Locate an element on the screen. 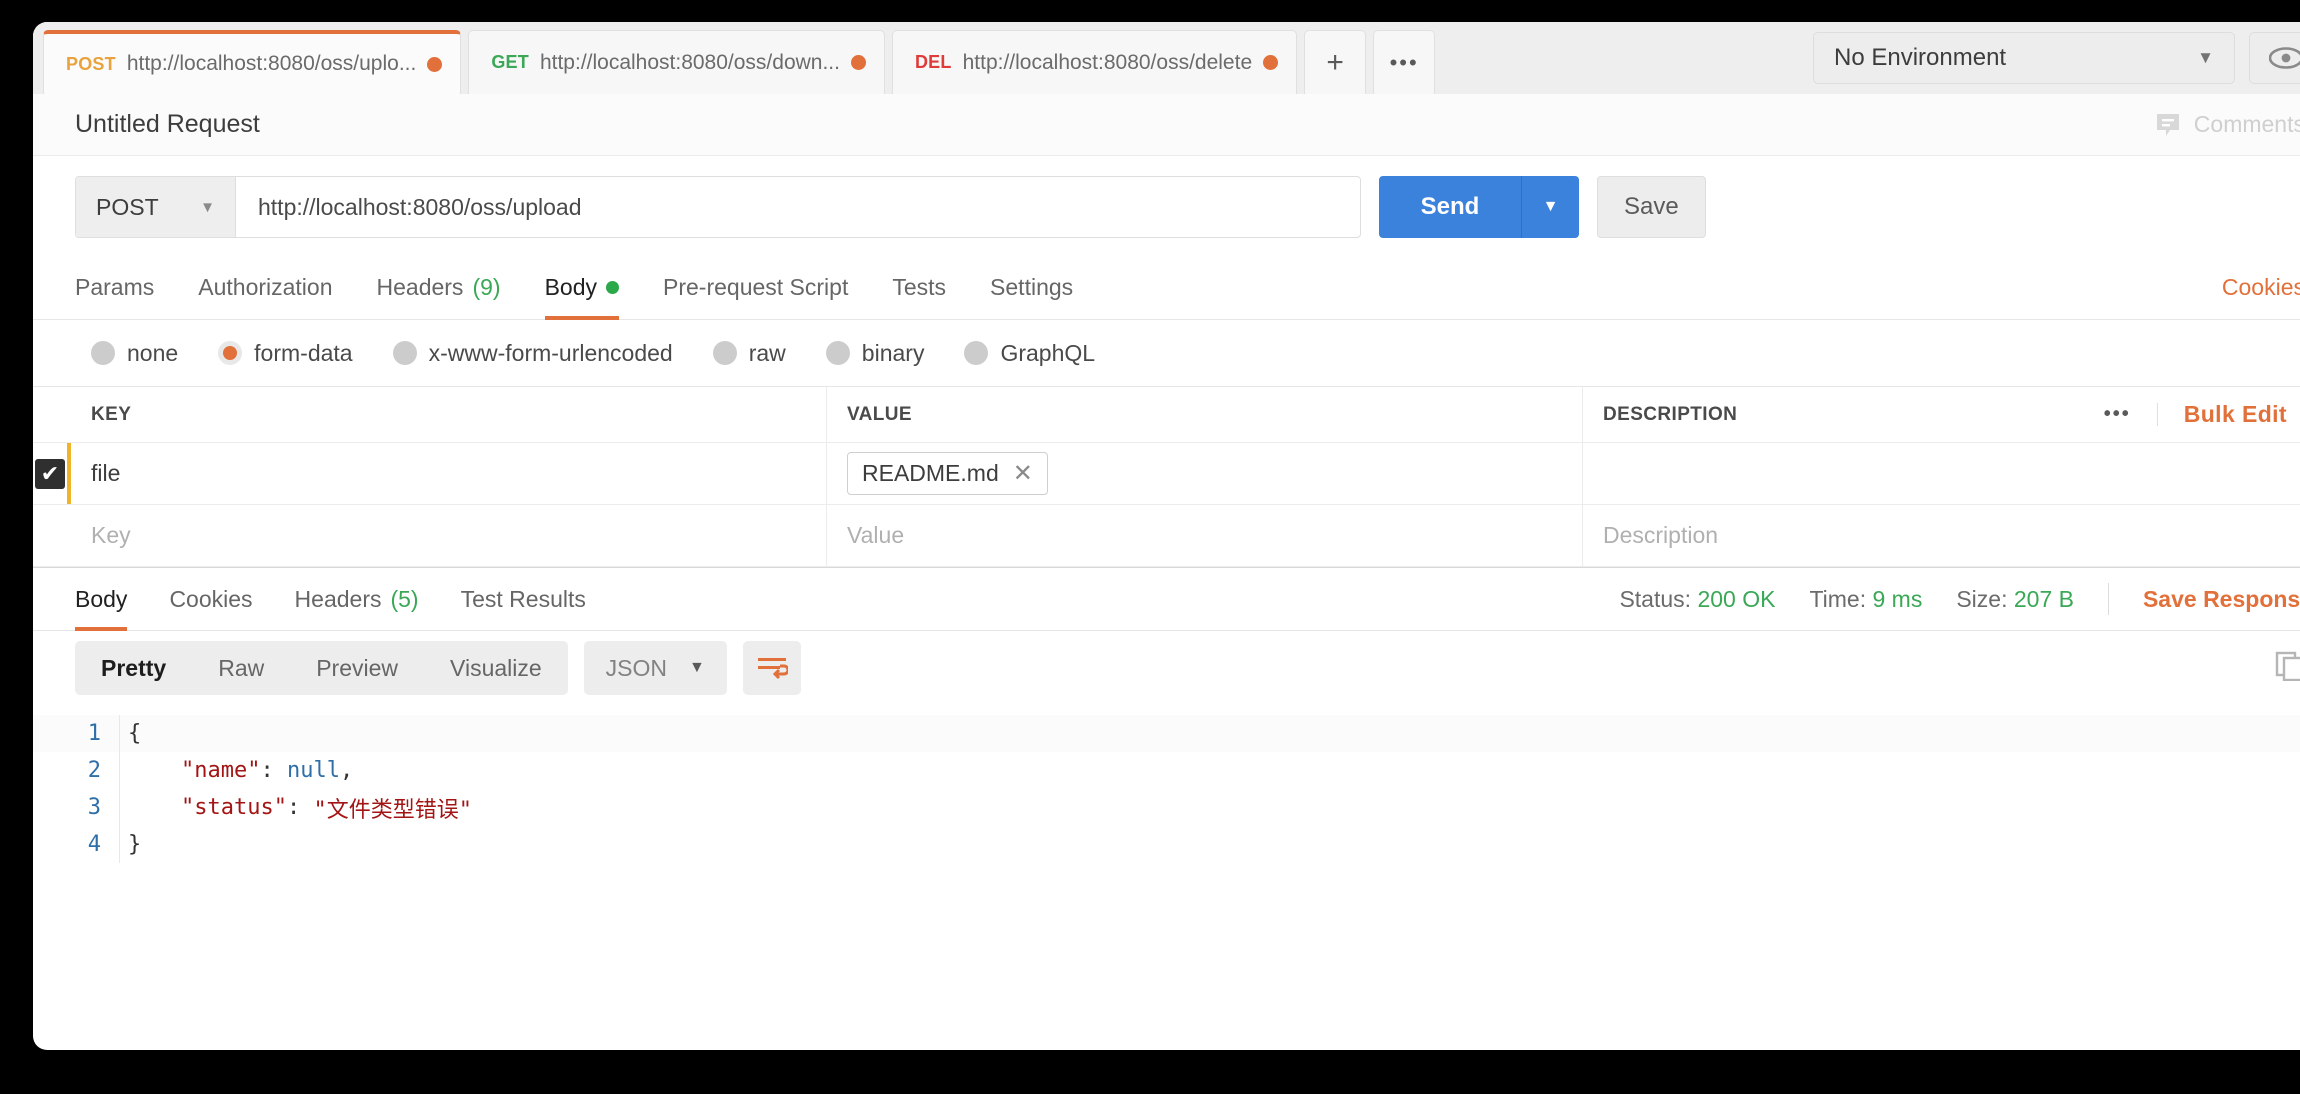  code-line-text: } is located at coordinates (1209, 844).